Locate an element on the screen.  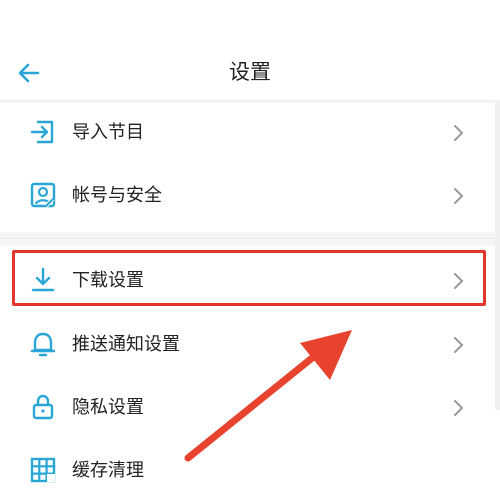
settings-item-label: 缓存清理 is located at coordinates (108, 470).